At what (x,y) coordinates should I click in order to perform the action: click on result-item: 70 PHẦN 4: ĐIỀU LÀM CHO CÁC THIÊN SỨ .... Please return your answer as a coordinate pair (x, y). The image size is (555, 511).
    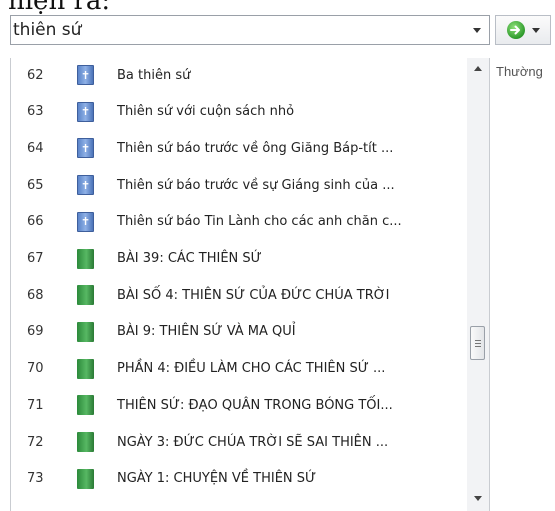
    Looking at the image, I should click on (237, 369).